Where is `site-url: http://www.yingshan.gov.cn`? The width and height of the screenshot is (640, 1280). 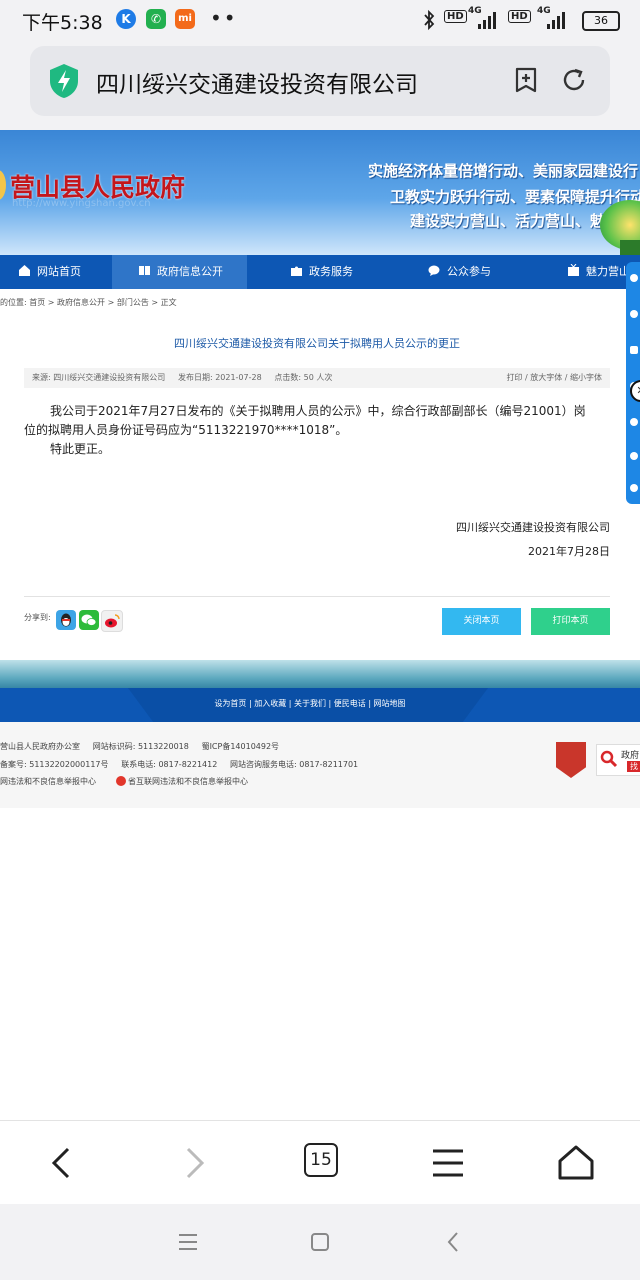
site-url: http://www.yingshan.gov.cn is located at coordinates (81, 203).